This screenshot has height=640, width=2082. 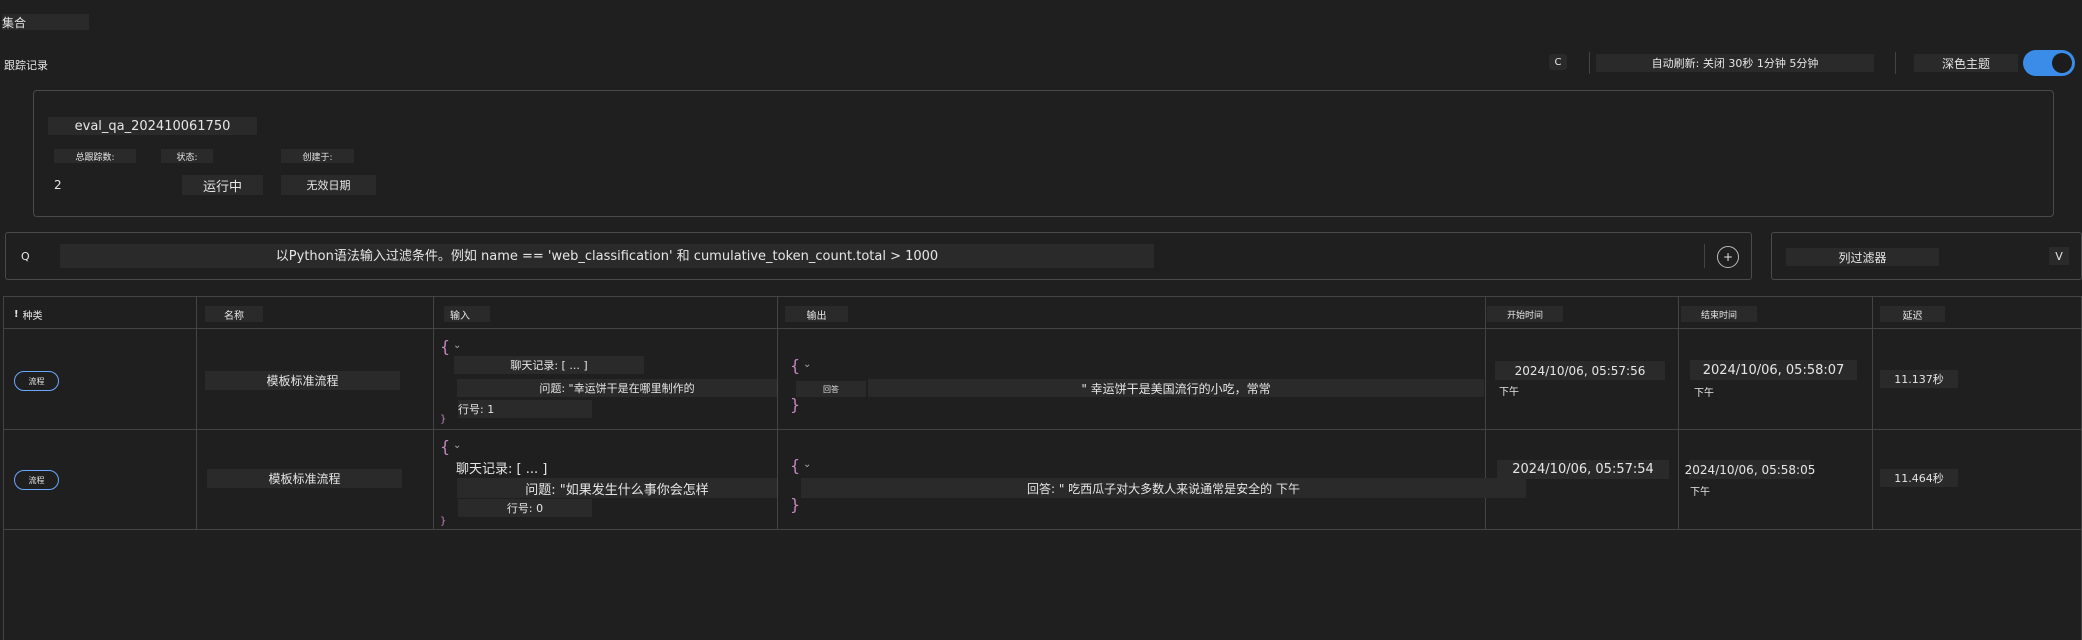 What do you see at coordinates (607, 256) in the screenshot?
I see `filter-input` at bounding box center [607, 256].